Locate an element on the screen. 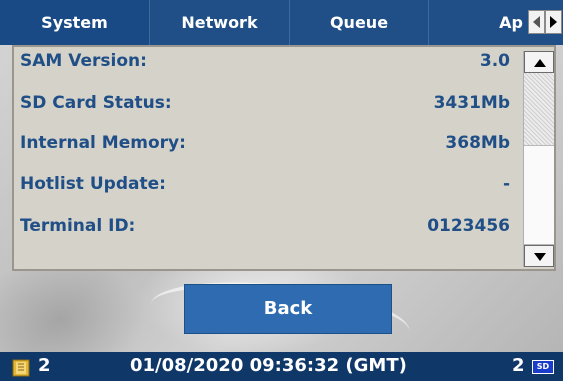 The image size is (563, 381). info-row-terminal-id: Terminal ID: 0123456 is located at coordinates (265, 231).